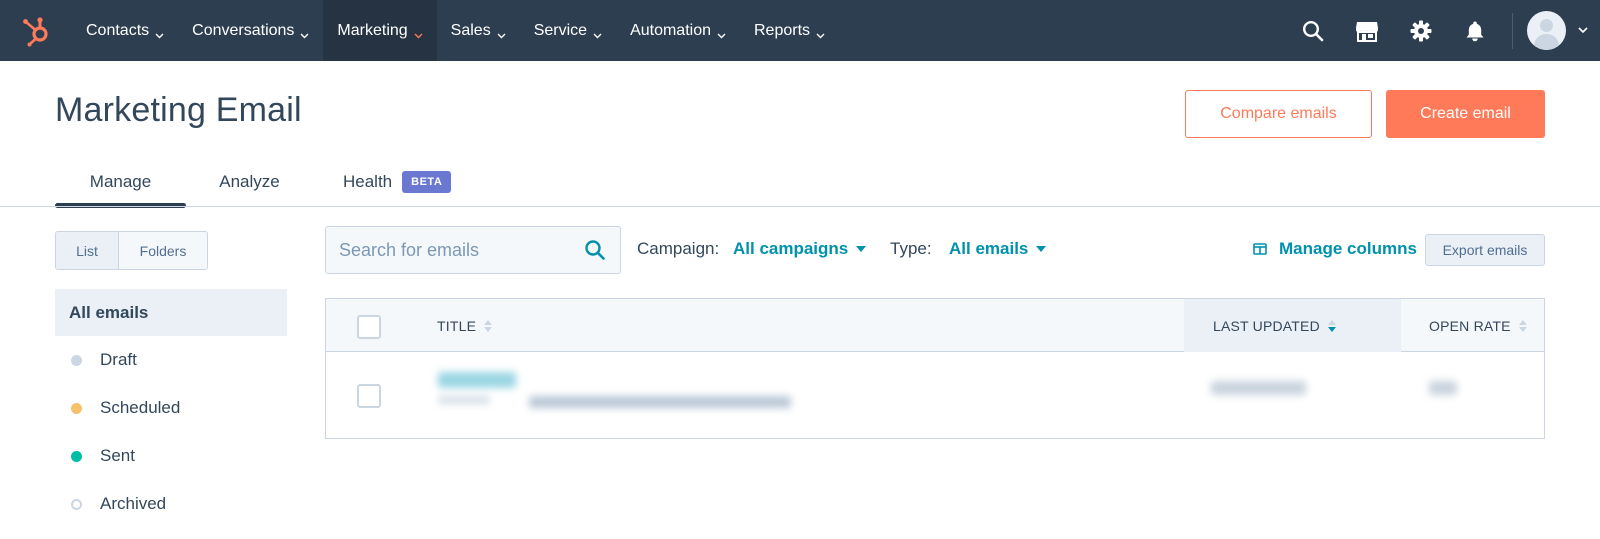 The image size is (1600, 539). I want to click on type-filter-dropdown: All emails, so click(998, 249).